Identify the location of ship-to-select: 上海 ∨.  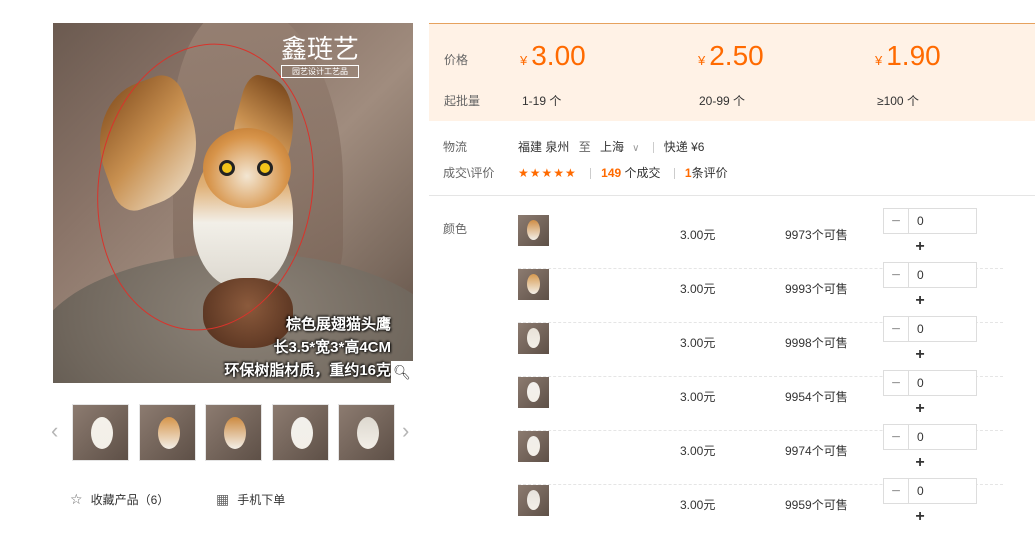
(619, 147).